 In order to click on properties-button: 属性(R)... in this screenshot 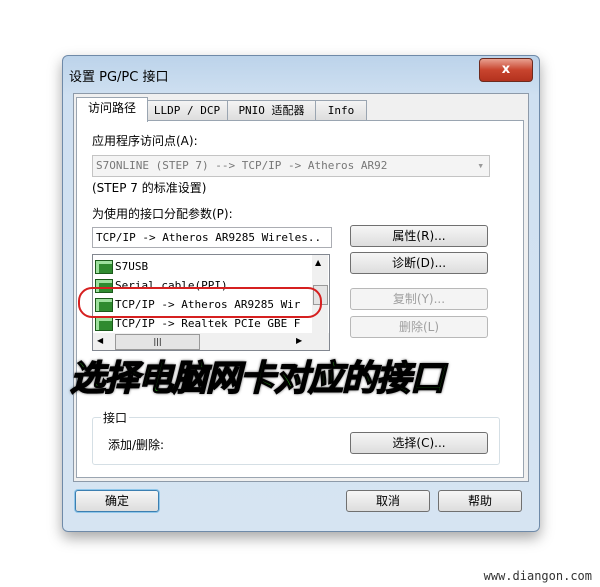, I will do `click(419, 236)`.